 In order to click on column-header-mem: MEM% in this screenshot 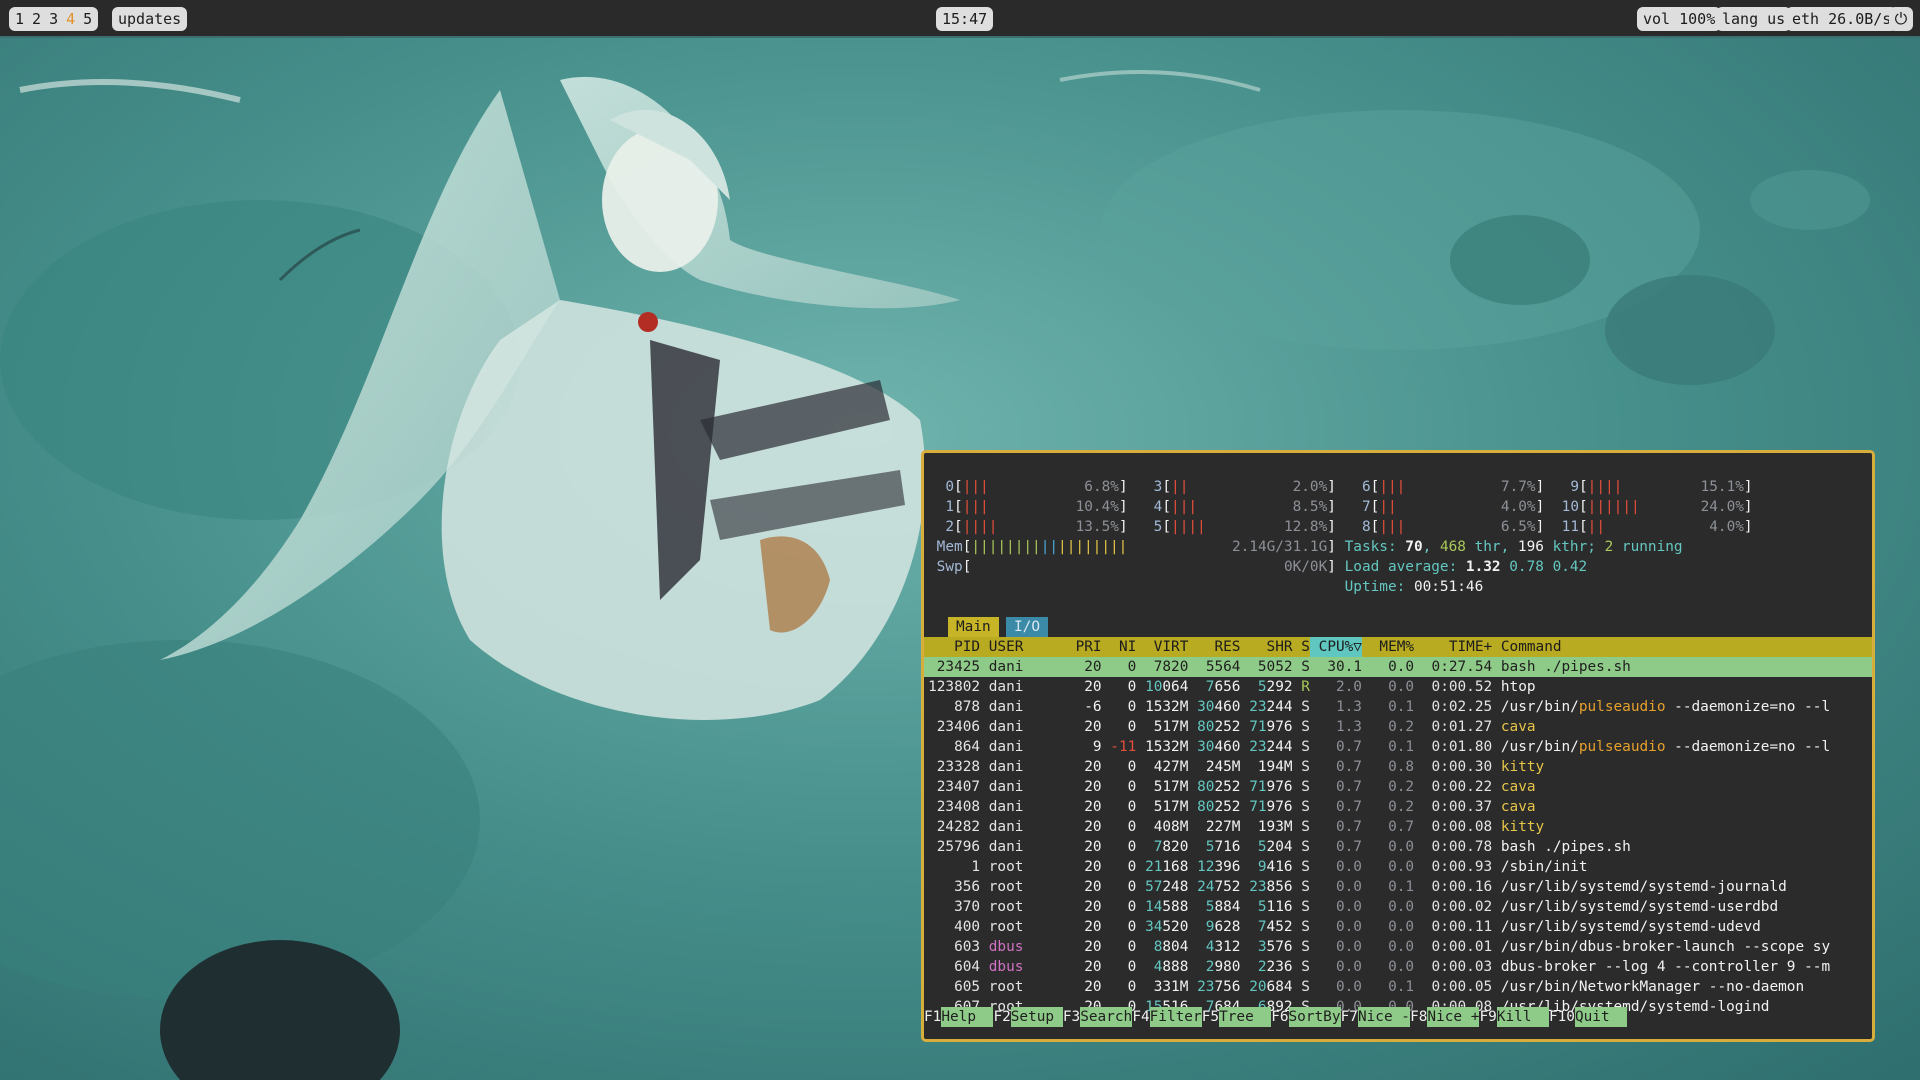, I will do `click(1392, 647)`.